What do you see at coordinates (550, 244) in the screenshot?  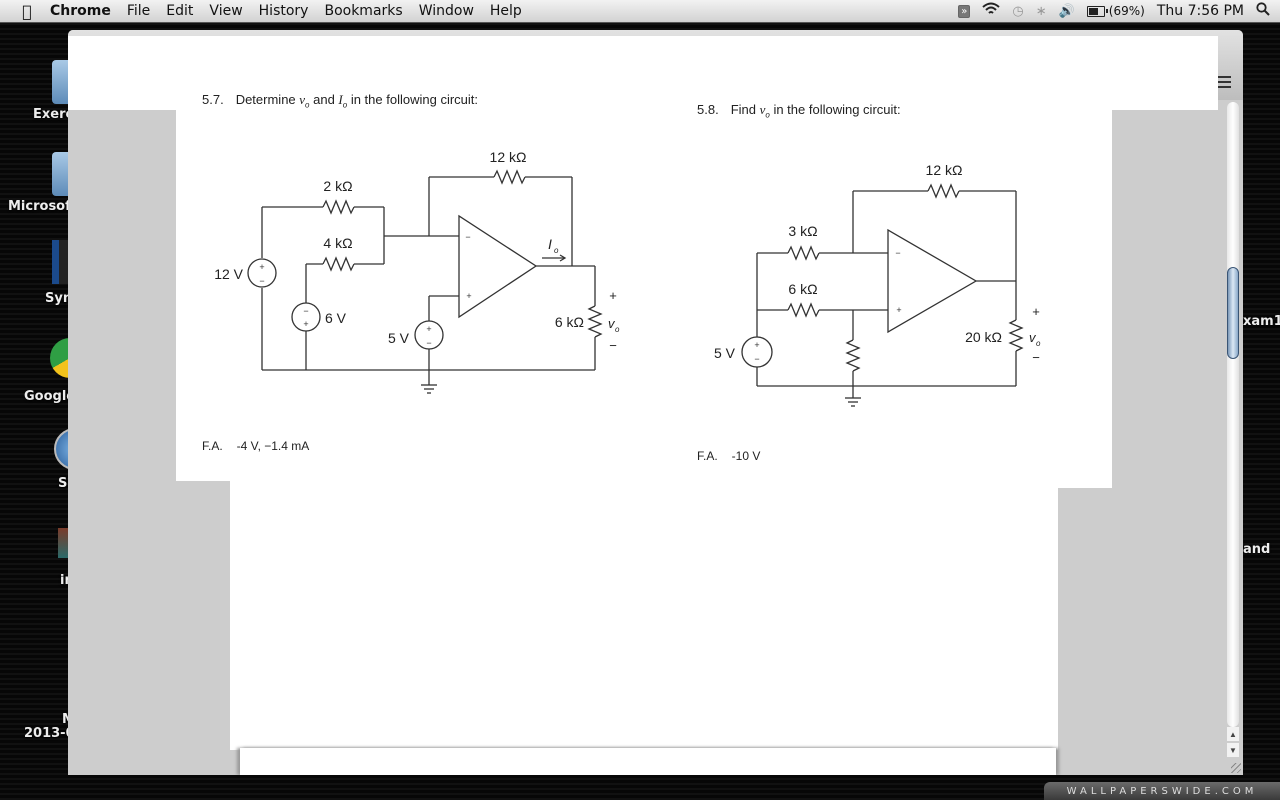 I see `label-io: I` at bounding box center [550, 244].